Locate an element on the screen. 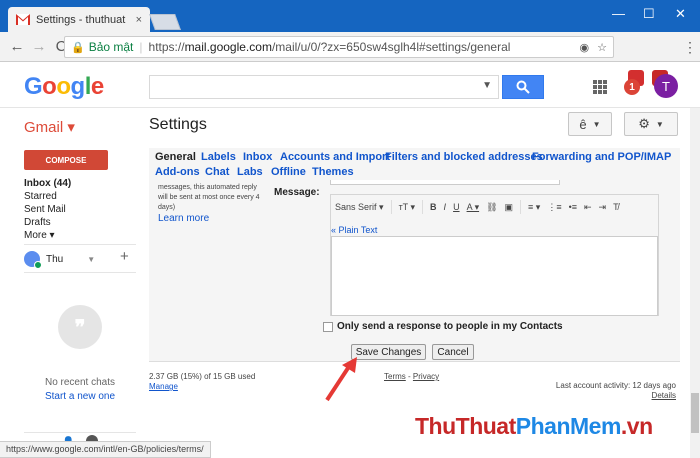 The height and width of the screenshot is (458, 700). eye-icon: ◉ is located at coordinates (585, 47).